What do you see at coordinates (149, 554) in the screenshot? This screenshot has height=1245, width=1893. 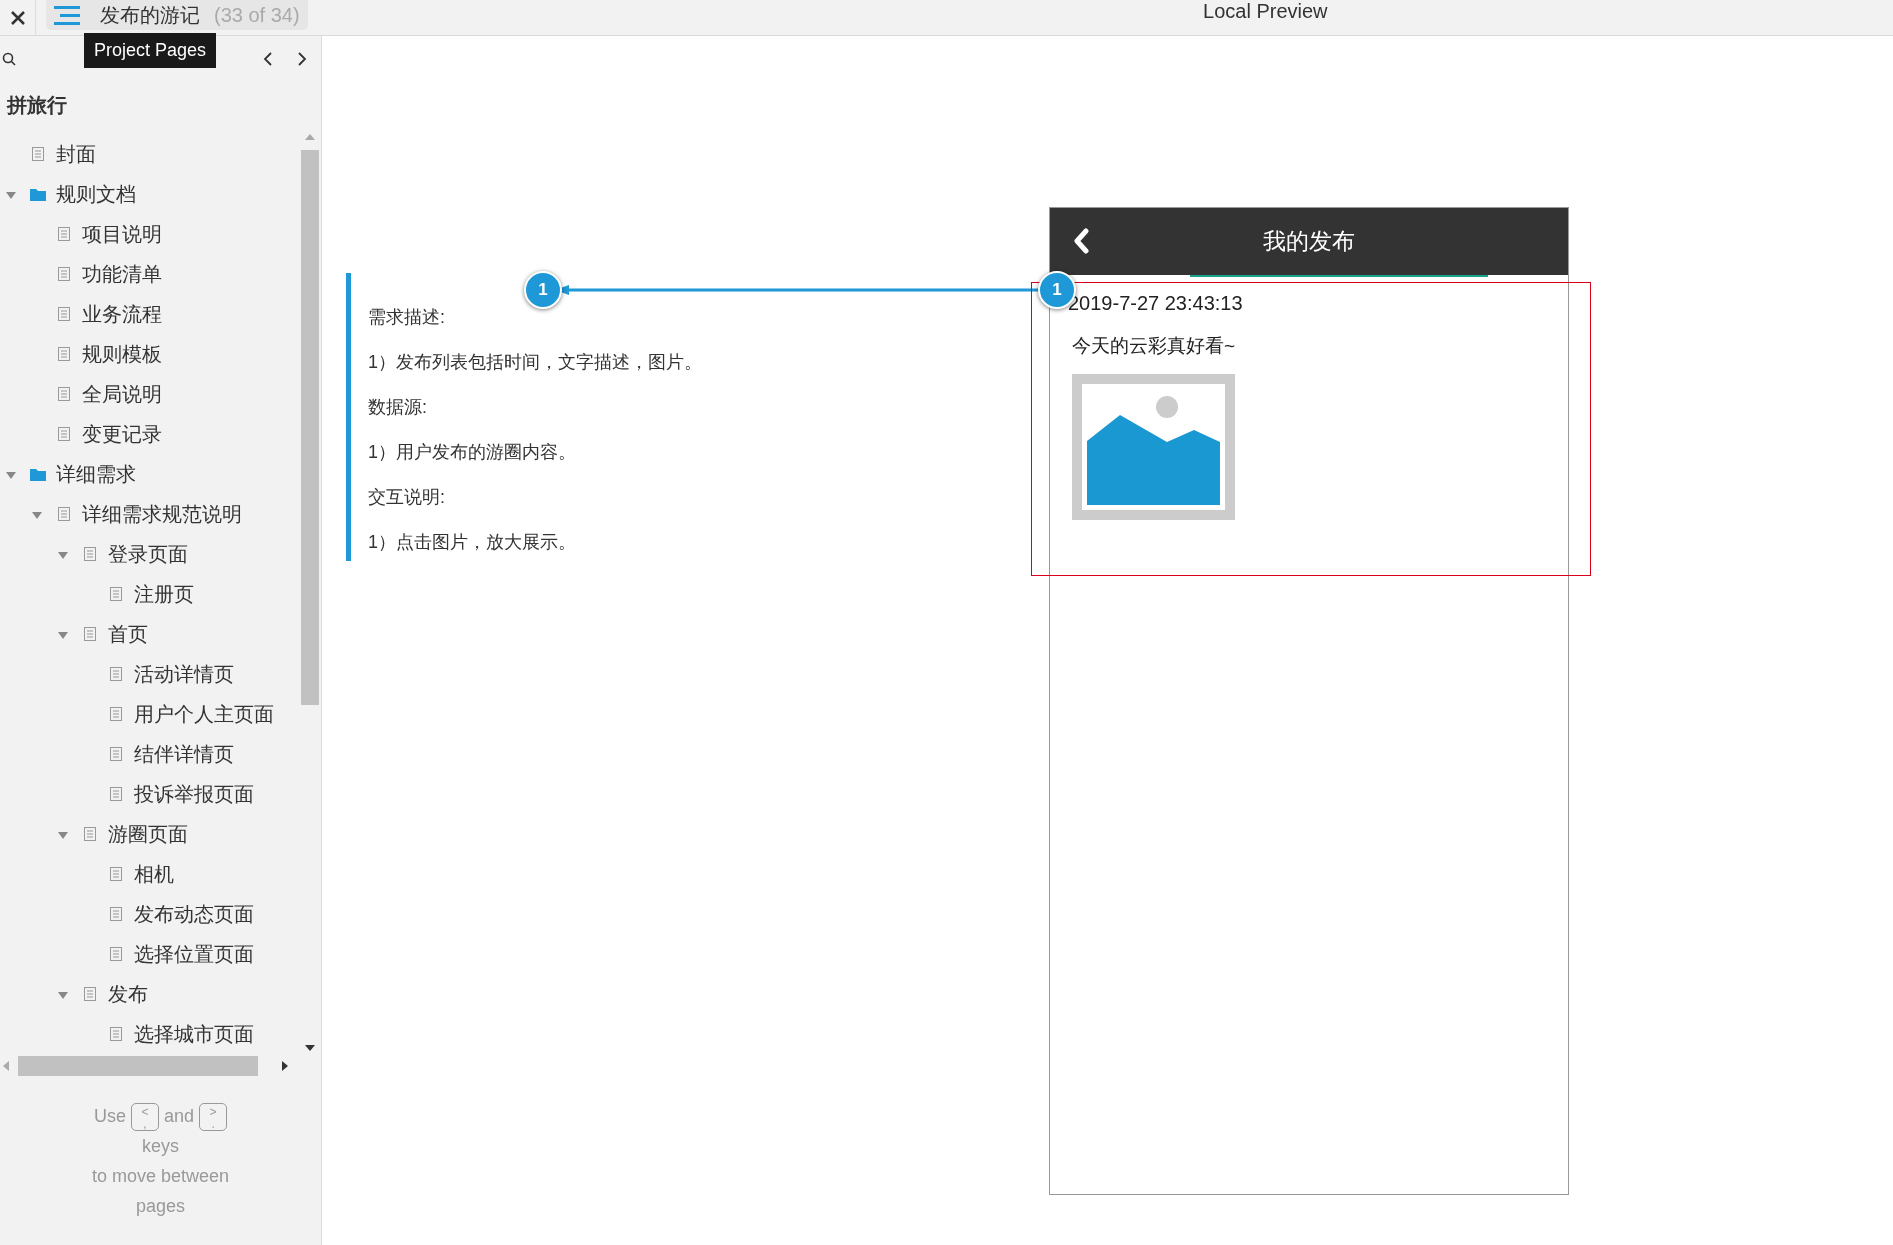 I see `tree-item: 登录页面` at bounding box center [149, 554].